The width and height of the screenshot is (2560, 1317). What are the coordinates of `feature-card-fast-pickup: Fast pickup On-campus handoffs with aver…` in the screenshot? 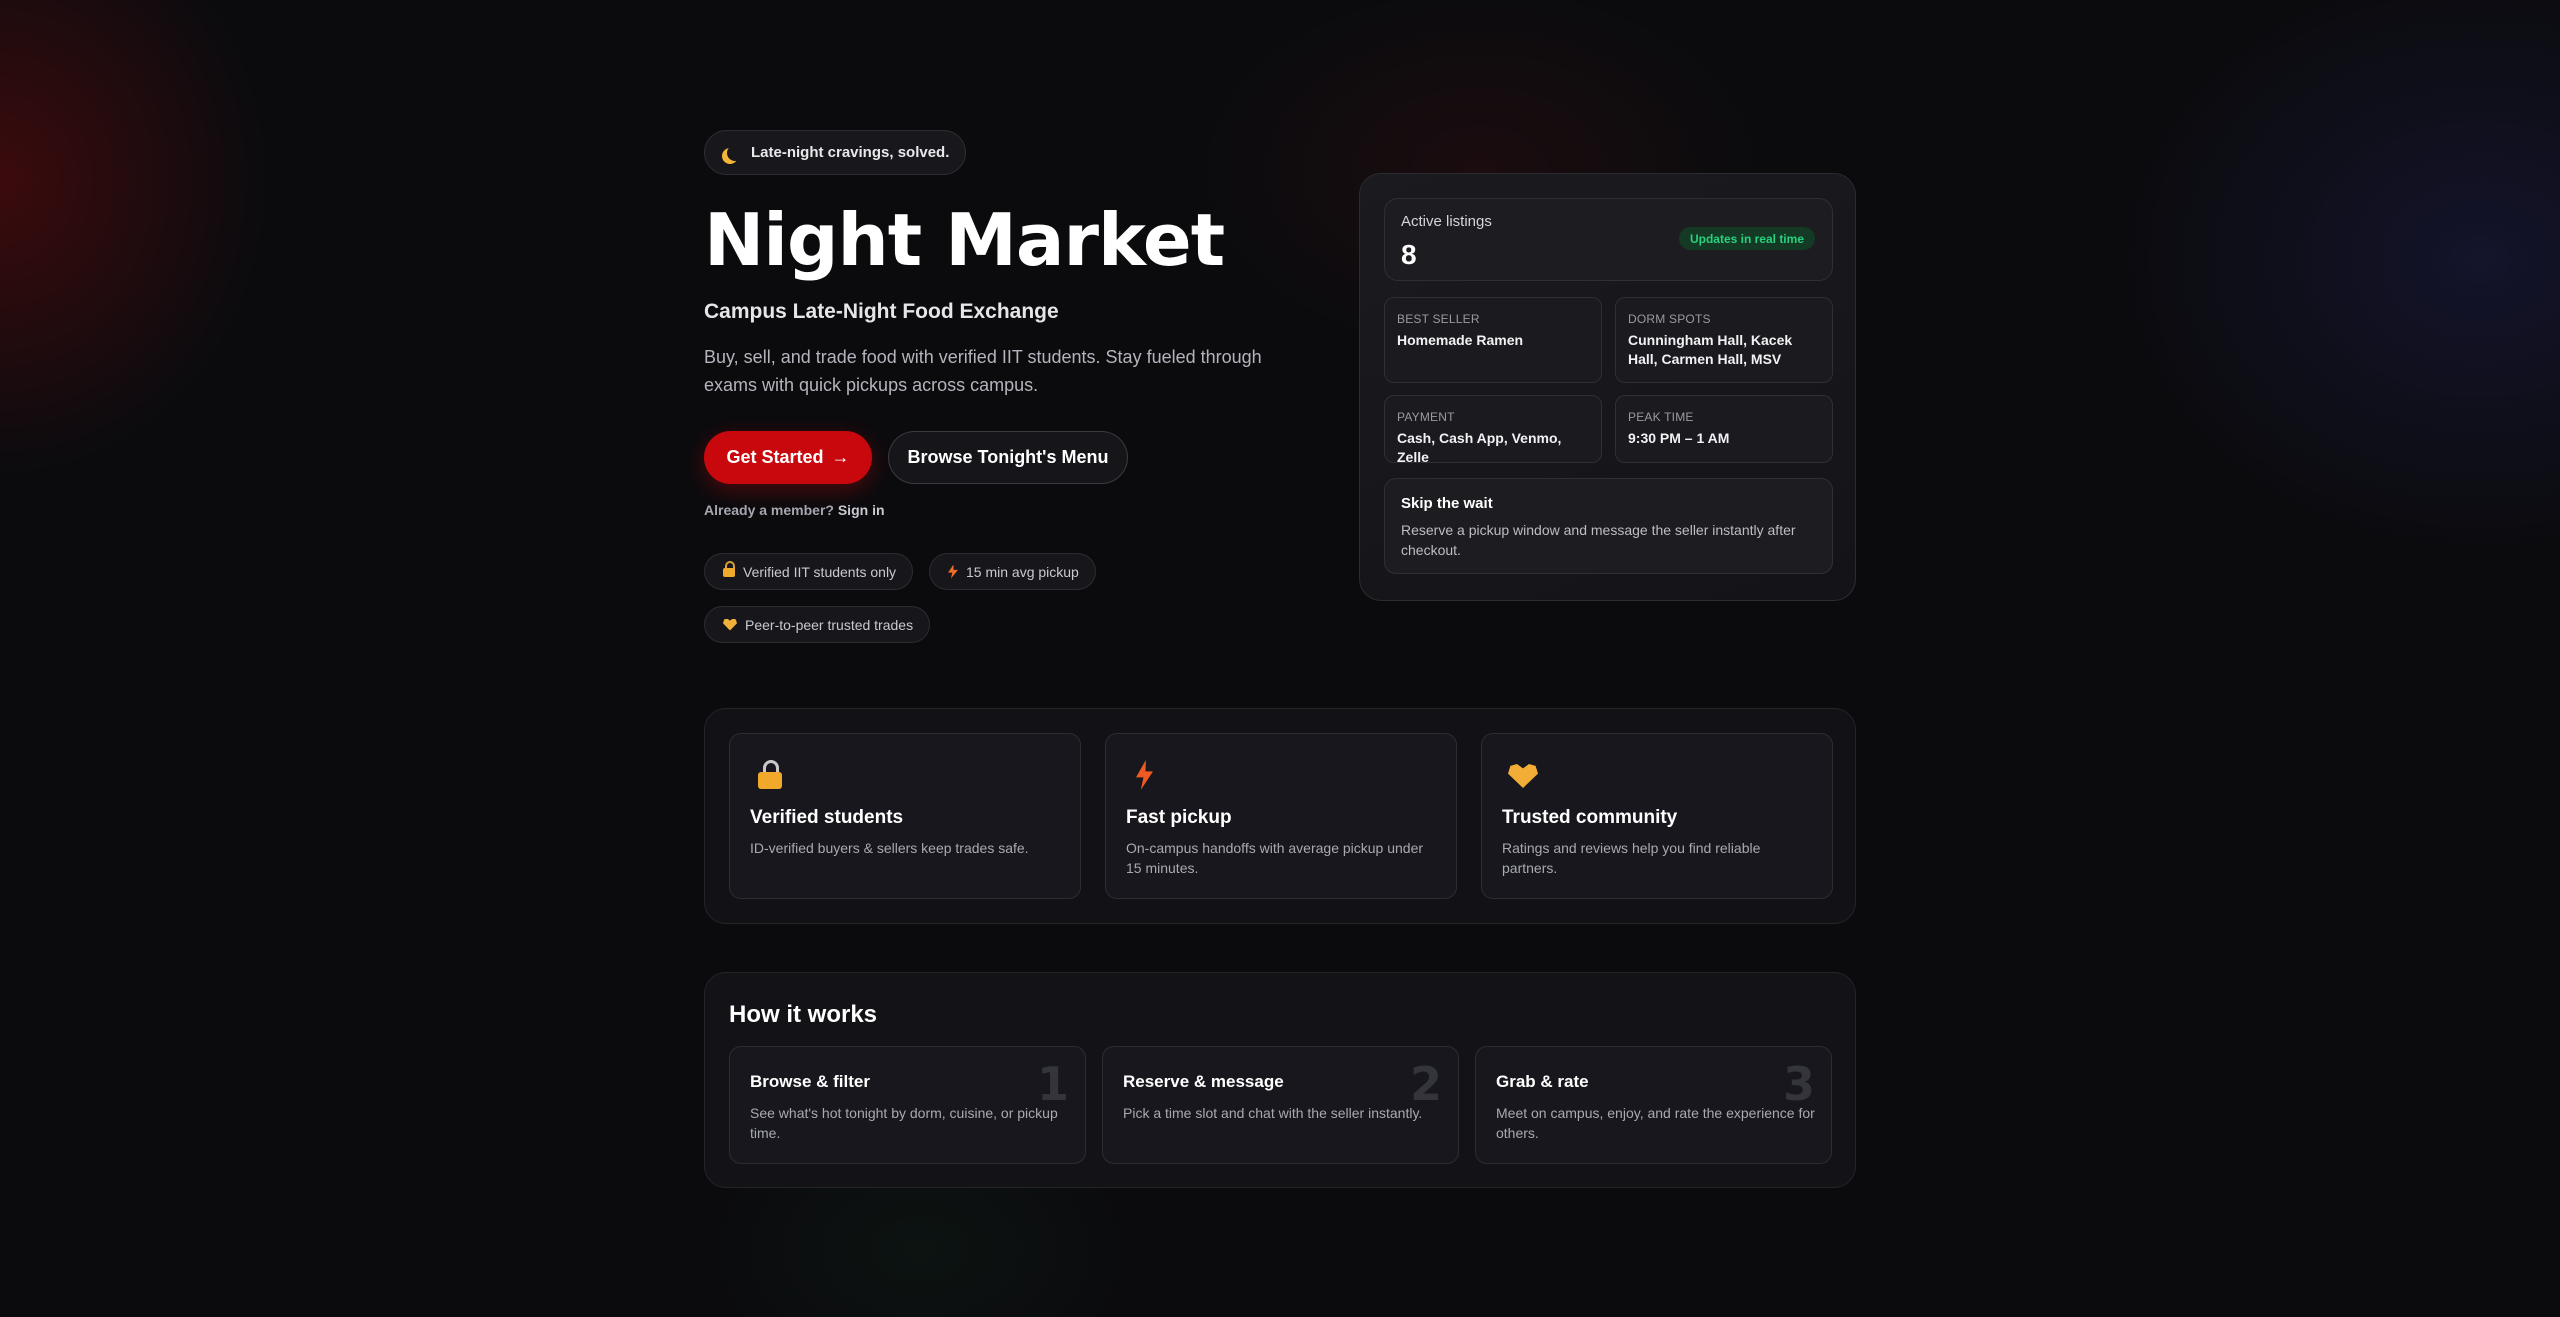 It's located at (1281, 816).